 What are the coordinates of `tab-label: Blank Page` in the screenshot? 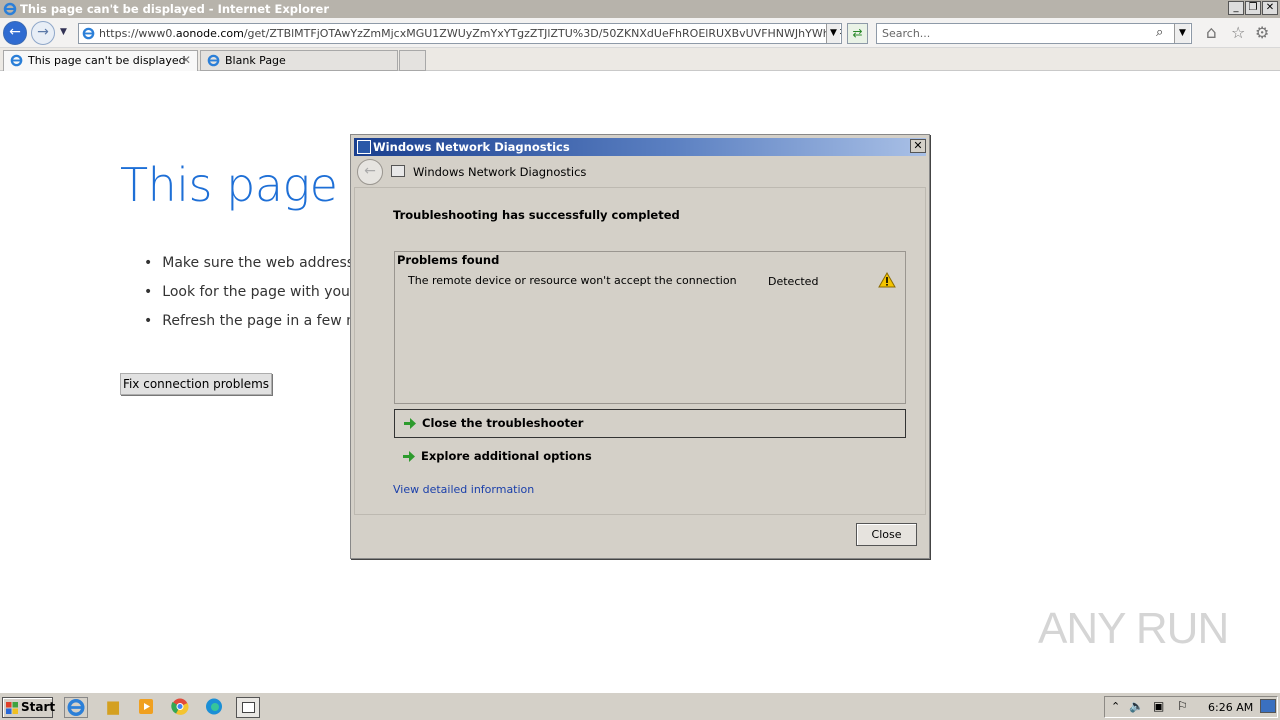 It's located at (255, 60).